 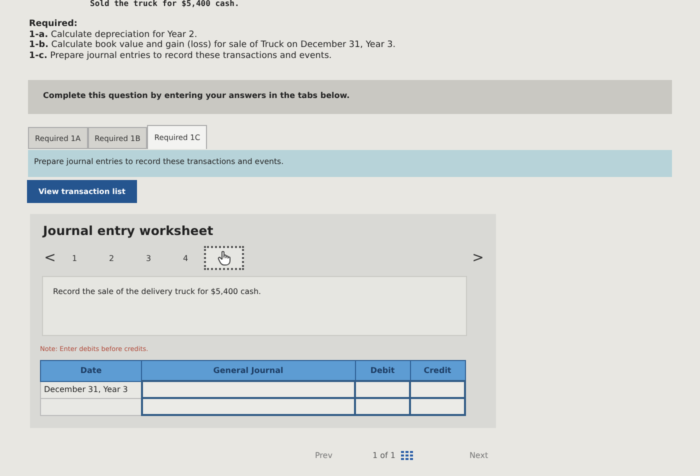 What do you see at coordinates (478, 455) in the screenshot?
I see `next-link: Next` at bounding box center [478, 455].